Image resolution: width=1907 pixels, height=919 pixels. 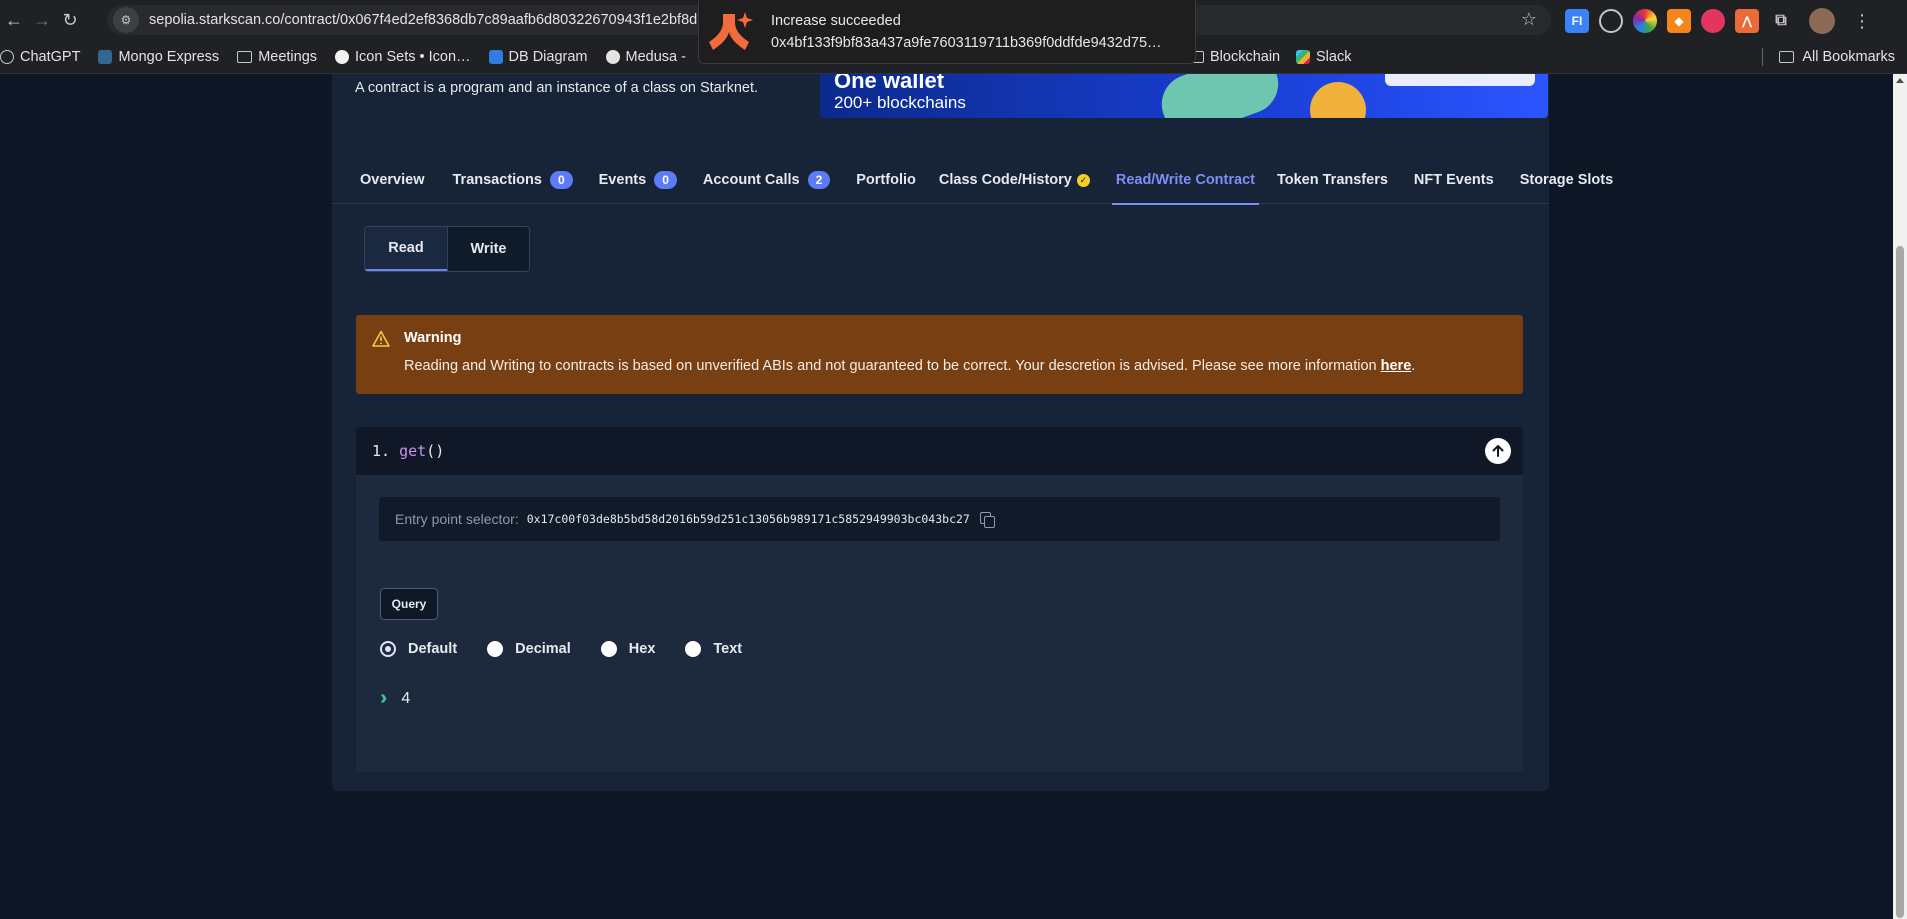 I want to click on scrollbar-thumb, so click(x=1900, y=582).